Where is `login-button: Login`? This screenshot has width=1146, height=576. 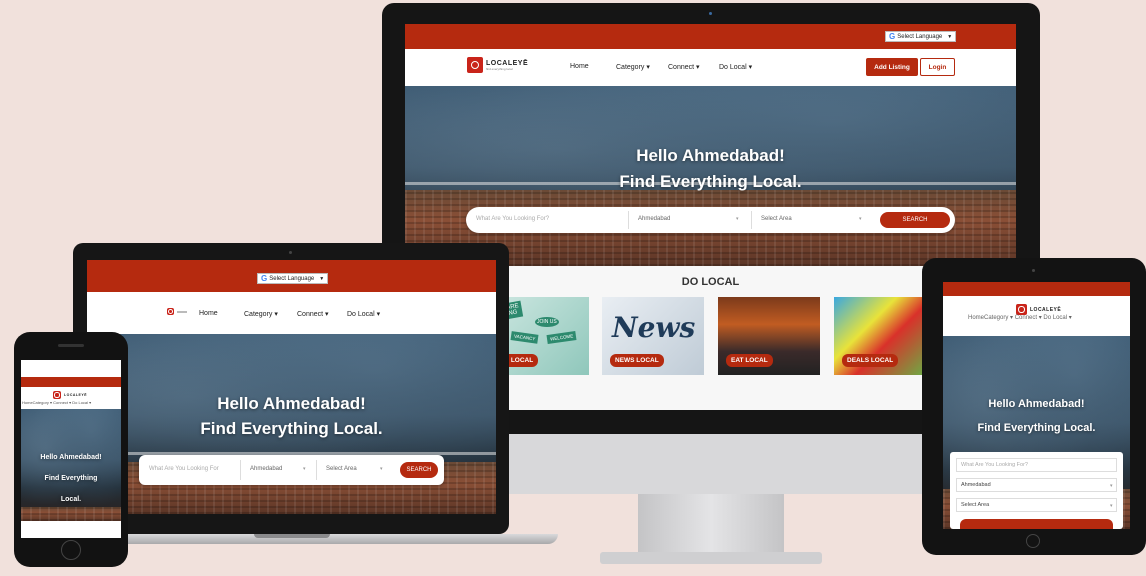 login-button: Login is located at coordinates (937, 67).